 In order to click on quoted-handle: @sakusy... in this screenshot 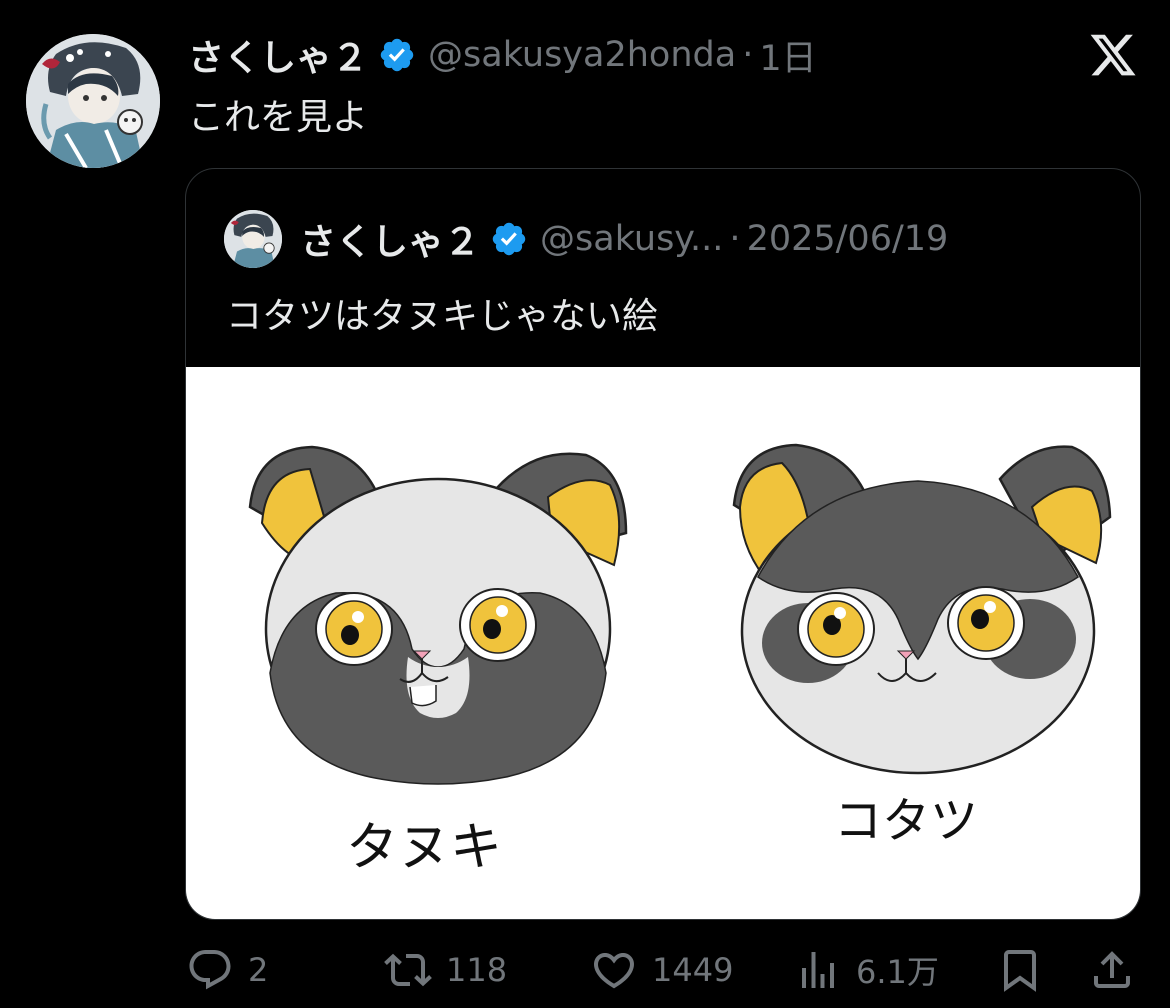, I will do `click(632, 239)`.